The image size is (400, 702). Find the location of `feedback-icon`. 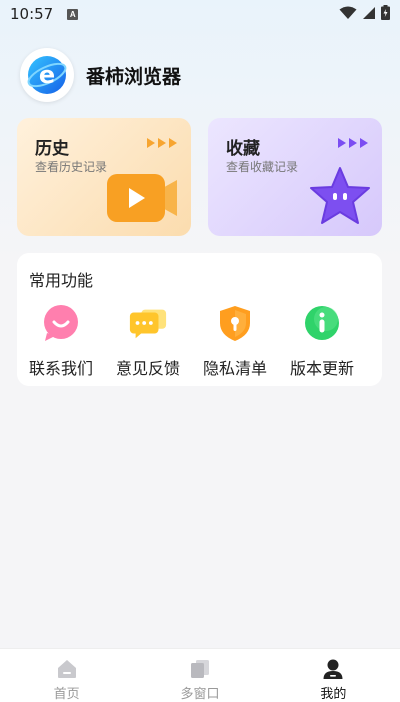

feedback-icon is located at coordinates (148, 323).